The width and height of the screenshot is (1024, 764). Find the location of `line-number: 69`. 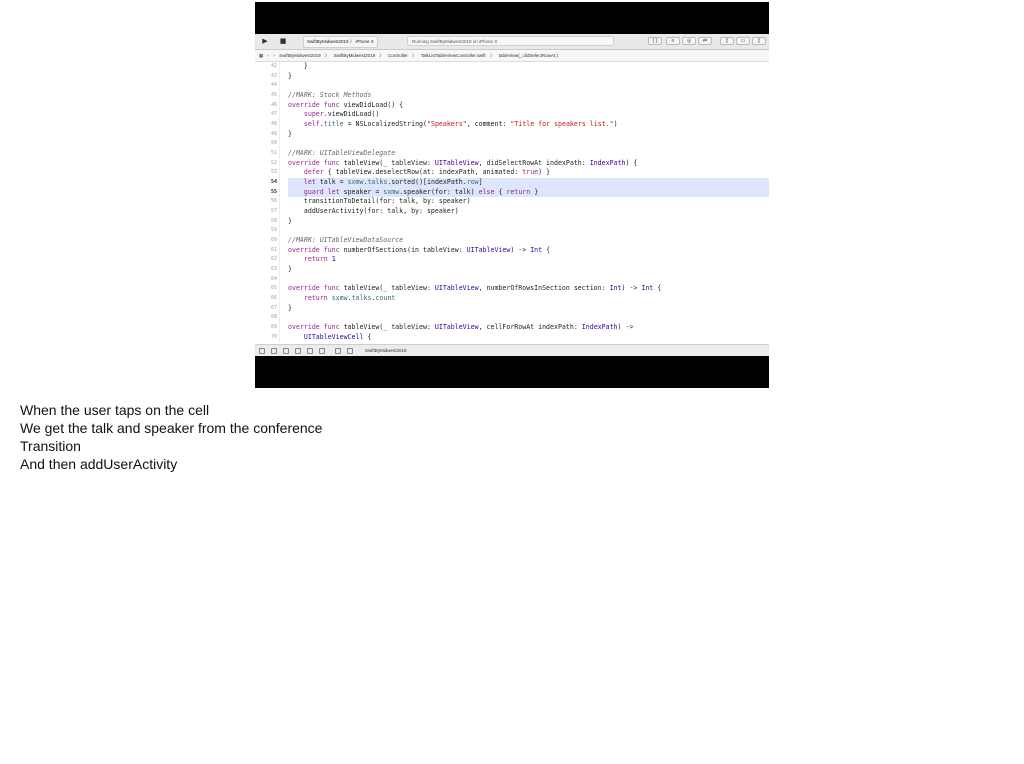

line-number: 69 is located at coordinates (273, 327).